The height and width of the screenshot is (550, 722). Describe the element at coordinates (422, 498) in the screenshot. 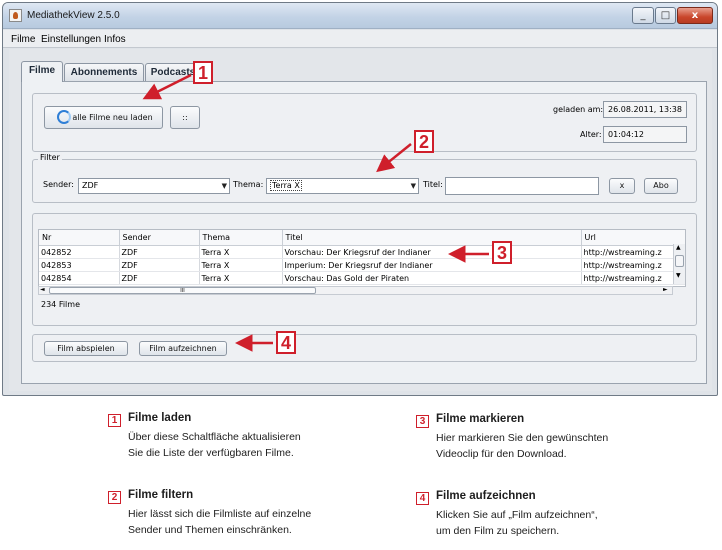

I see `legend-number: 4` at that location.